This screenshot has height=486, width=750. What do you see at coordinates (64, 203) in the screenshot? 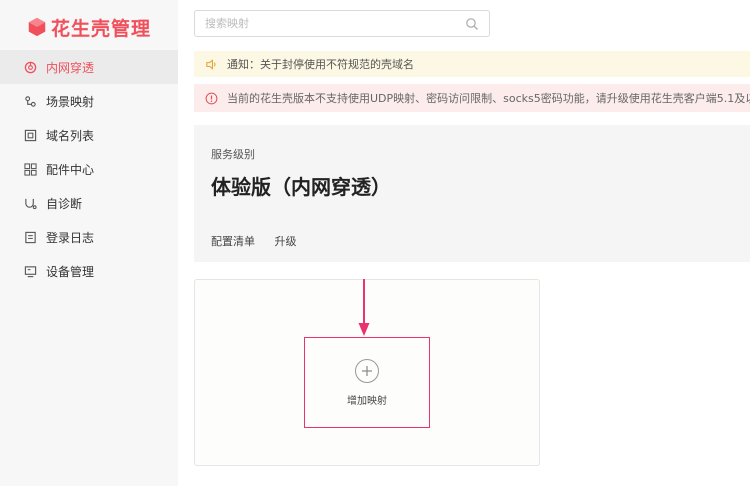
I see `sidebar-item-label: 自诊断` at bounding box center [64, 203].